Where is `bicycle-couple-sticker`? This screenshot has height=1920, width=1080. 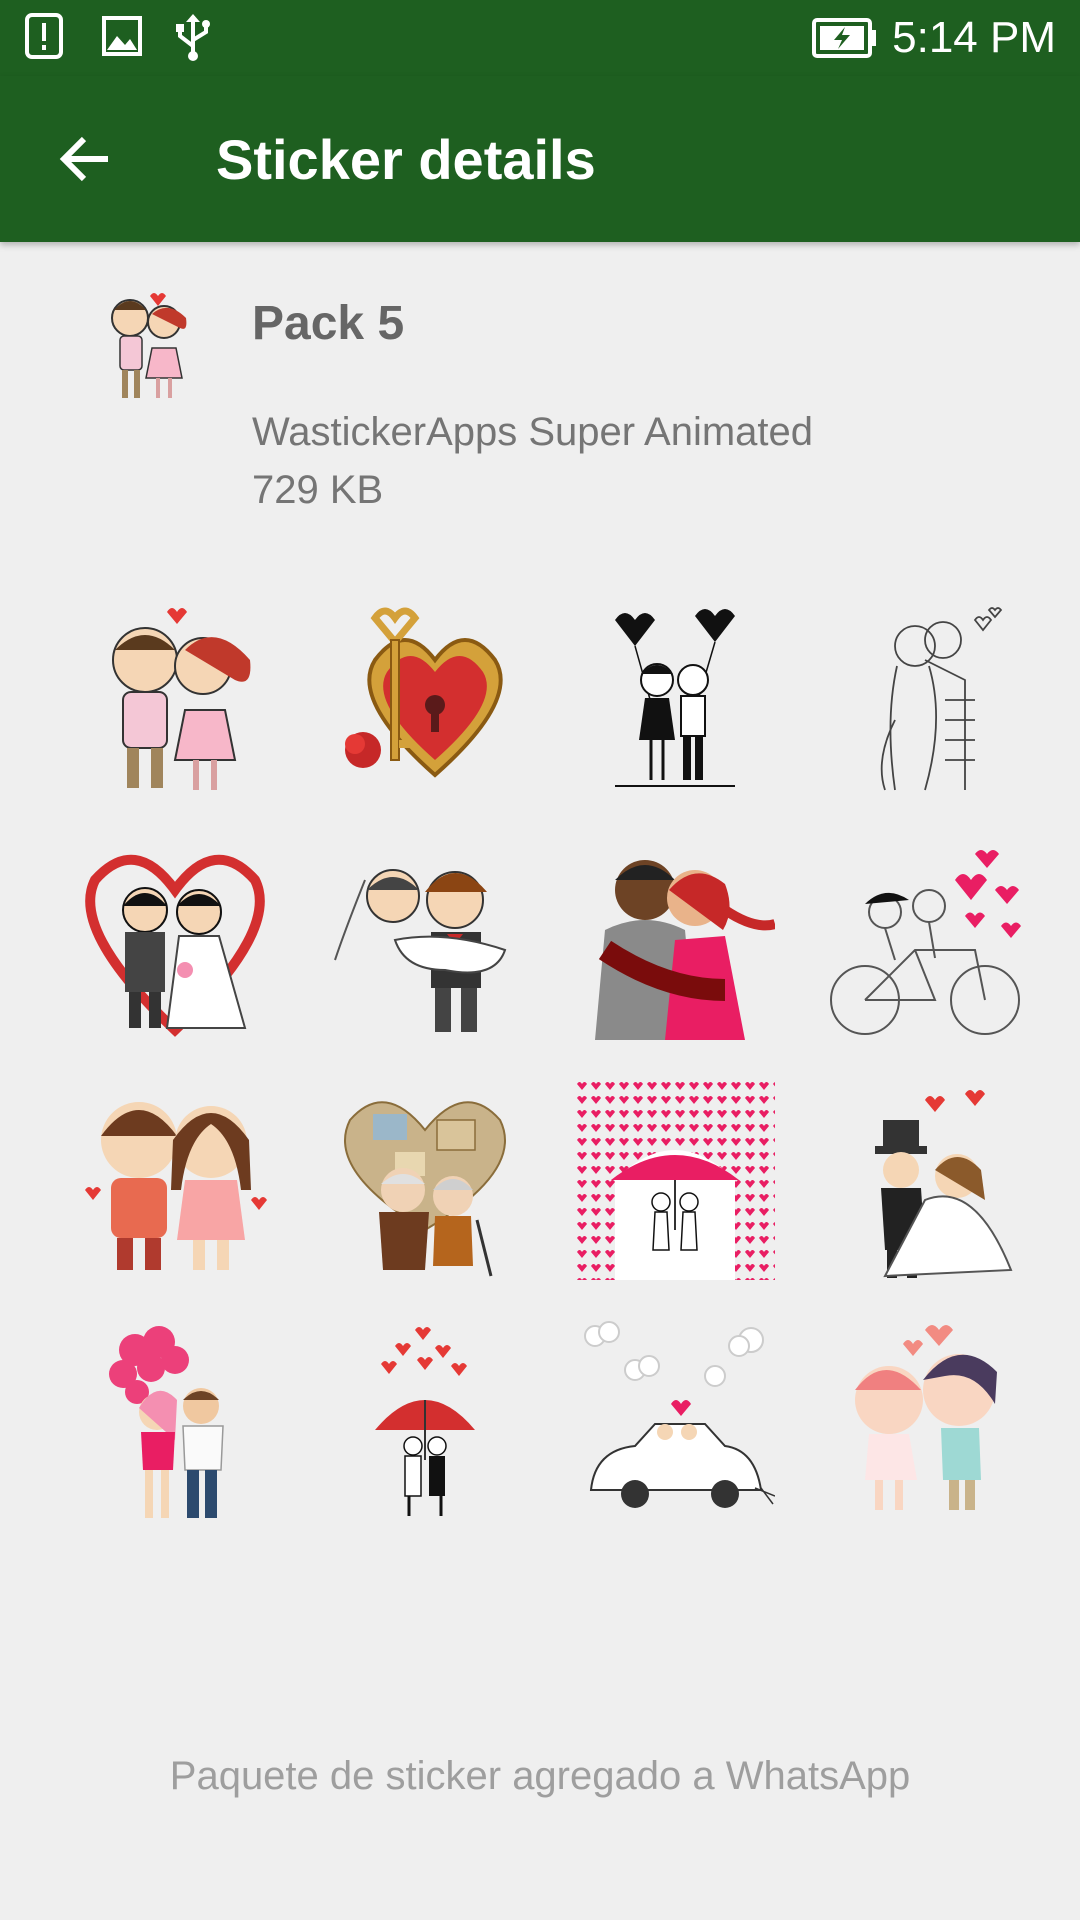 bicycle-couple-sticker is located at coordinates (925, 940).